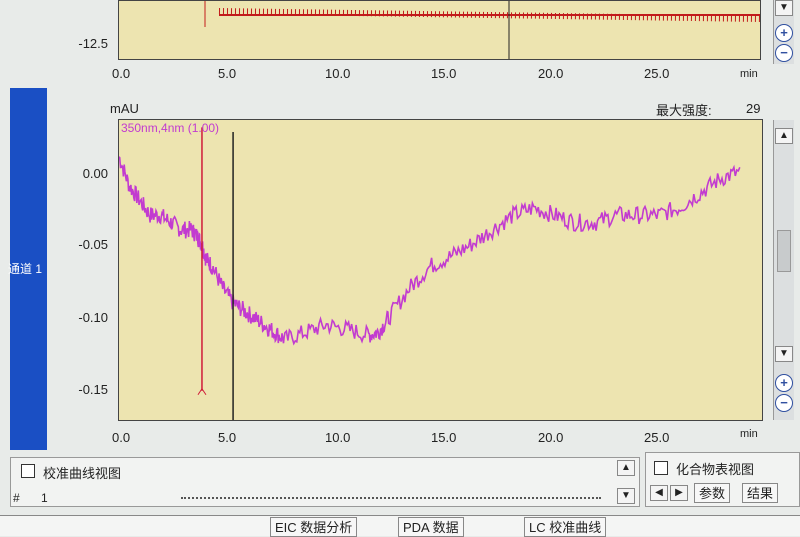 This screenshot has height=537, width=800. I want to click on ruler-dots, so click(391, 500).